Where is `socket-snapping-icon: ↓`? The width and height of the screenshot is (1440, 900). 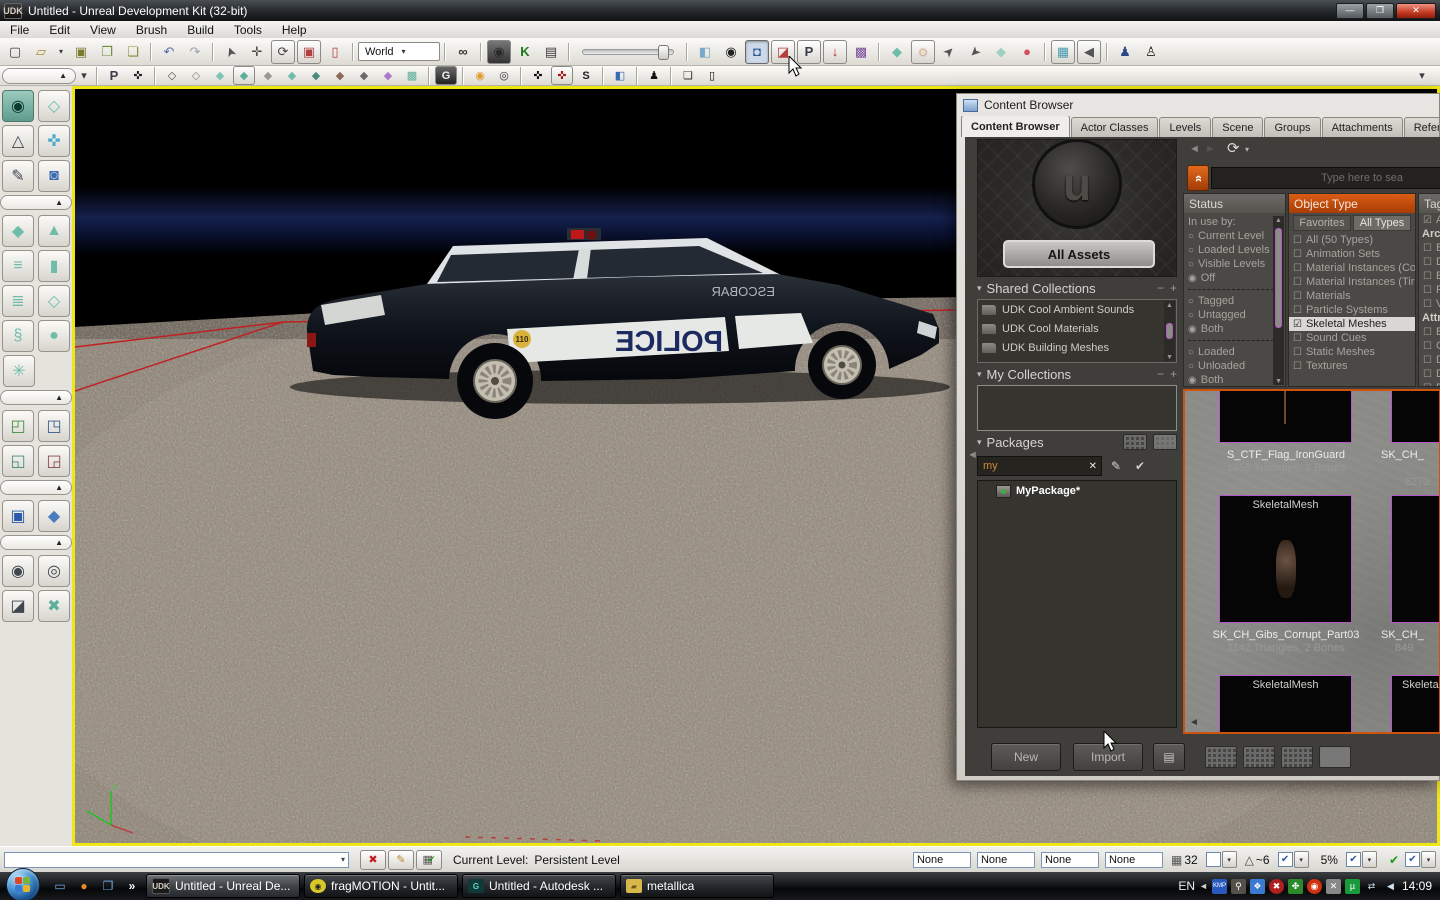
socket-snapping-icon: ↓ is located at coordinates (835, 51).